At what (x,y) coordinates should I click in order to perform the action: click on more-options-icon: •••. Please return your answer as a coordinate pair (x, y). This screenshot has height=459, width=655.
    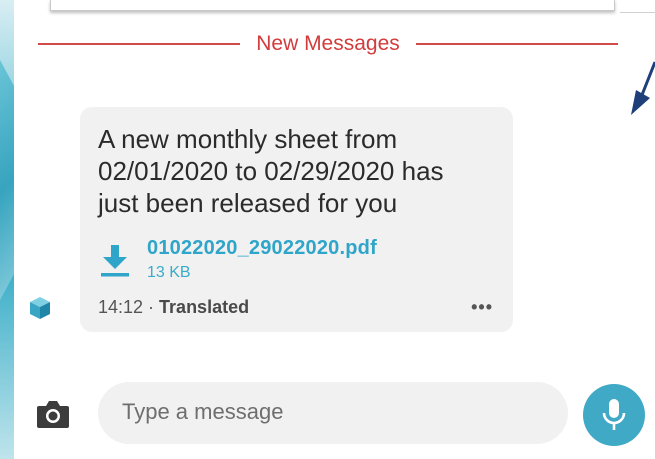
    Looking at the image, I should click on (482, 307).